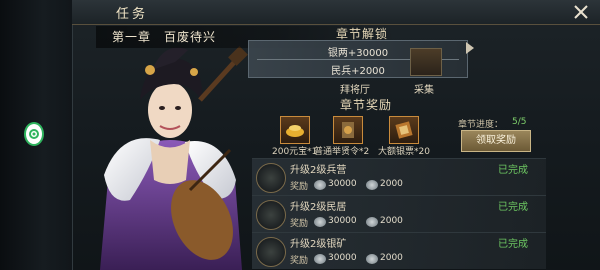 This screenshot has height=270, width=600. I want to click on gold-ingot-icon, so click(295, 130).